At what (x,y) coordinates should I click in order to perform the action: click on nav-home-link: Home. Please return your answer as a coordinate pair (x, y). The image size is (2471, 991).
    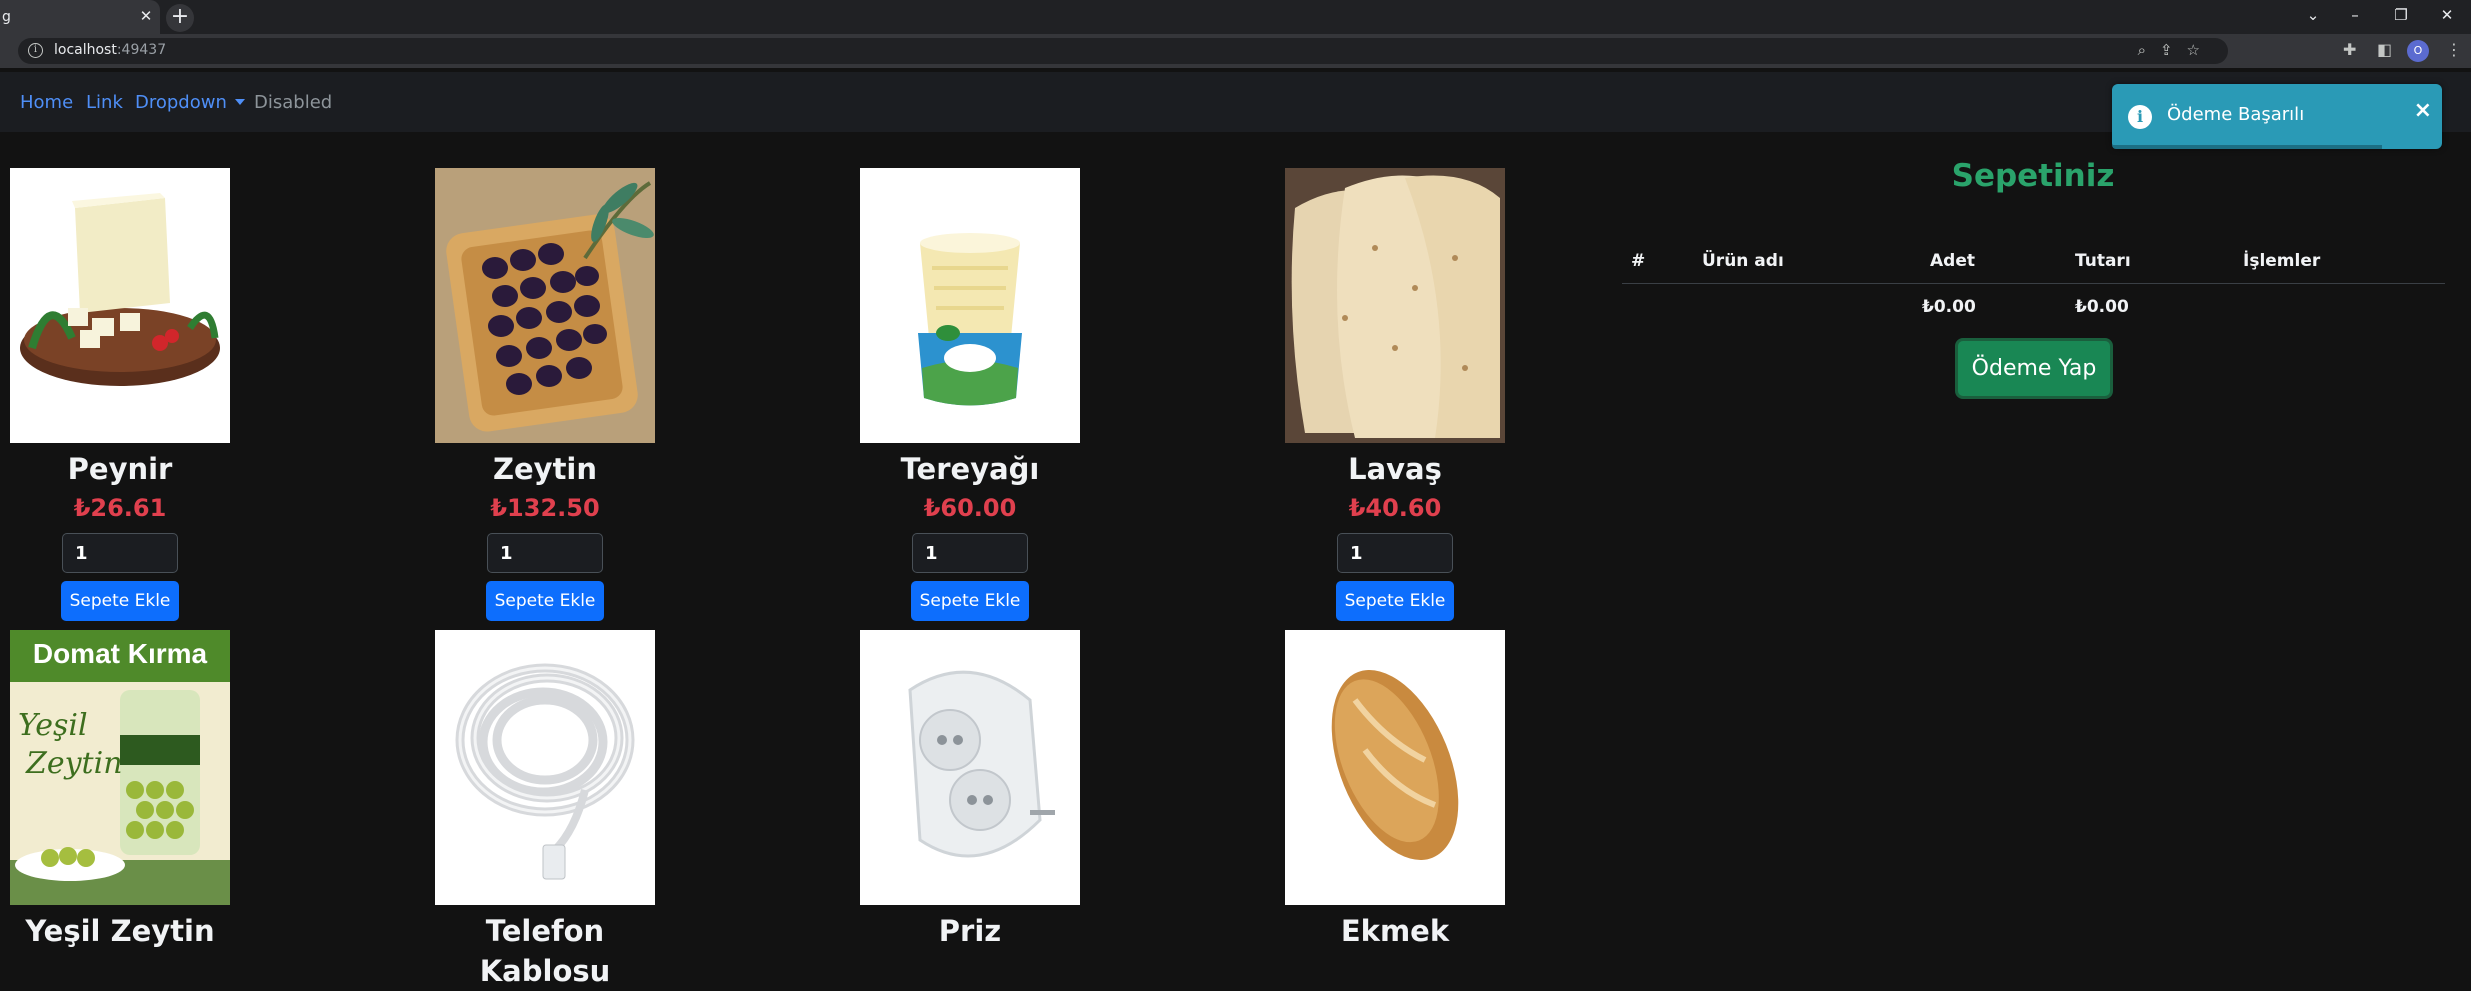
    Looking at the image, I should click on (46, 102).